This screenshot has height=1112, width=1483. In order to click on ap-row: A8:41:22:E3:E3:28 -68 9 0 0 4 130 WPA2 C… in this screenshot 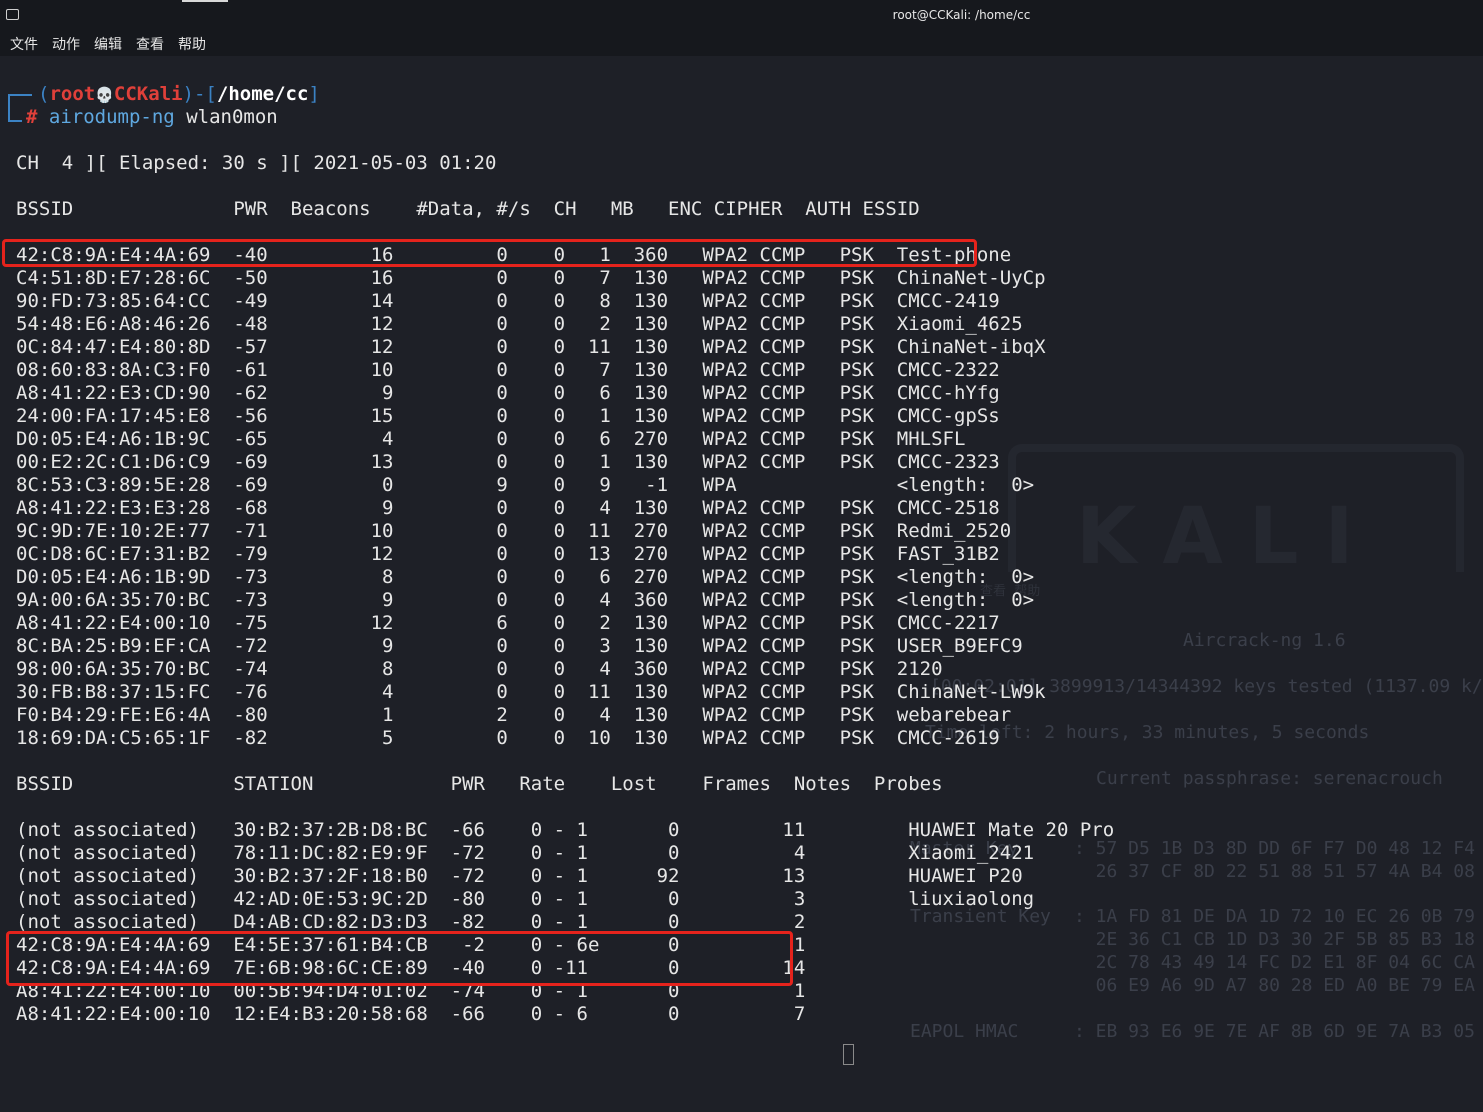, I will do `click(508, 508)`.